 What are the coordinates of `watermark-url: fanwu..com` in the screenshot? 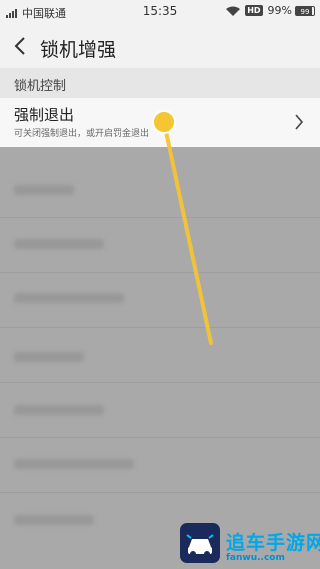 It's located at (255, 558).